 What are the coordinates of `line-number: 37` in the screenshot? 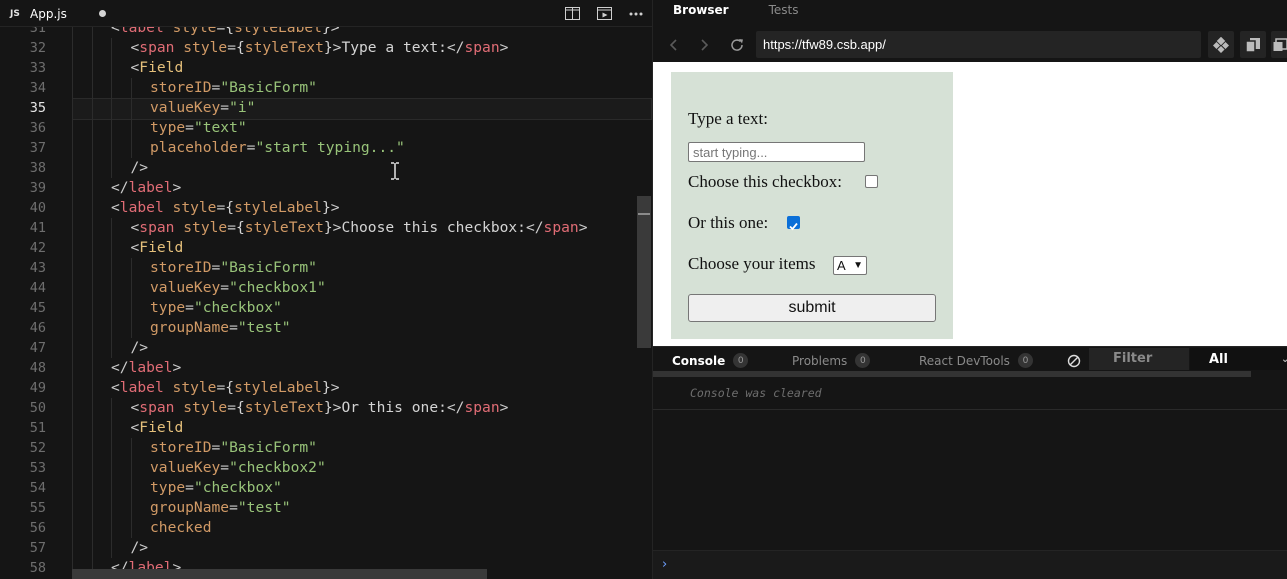 It's located at (37, 148).